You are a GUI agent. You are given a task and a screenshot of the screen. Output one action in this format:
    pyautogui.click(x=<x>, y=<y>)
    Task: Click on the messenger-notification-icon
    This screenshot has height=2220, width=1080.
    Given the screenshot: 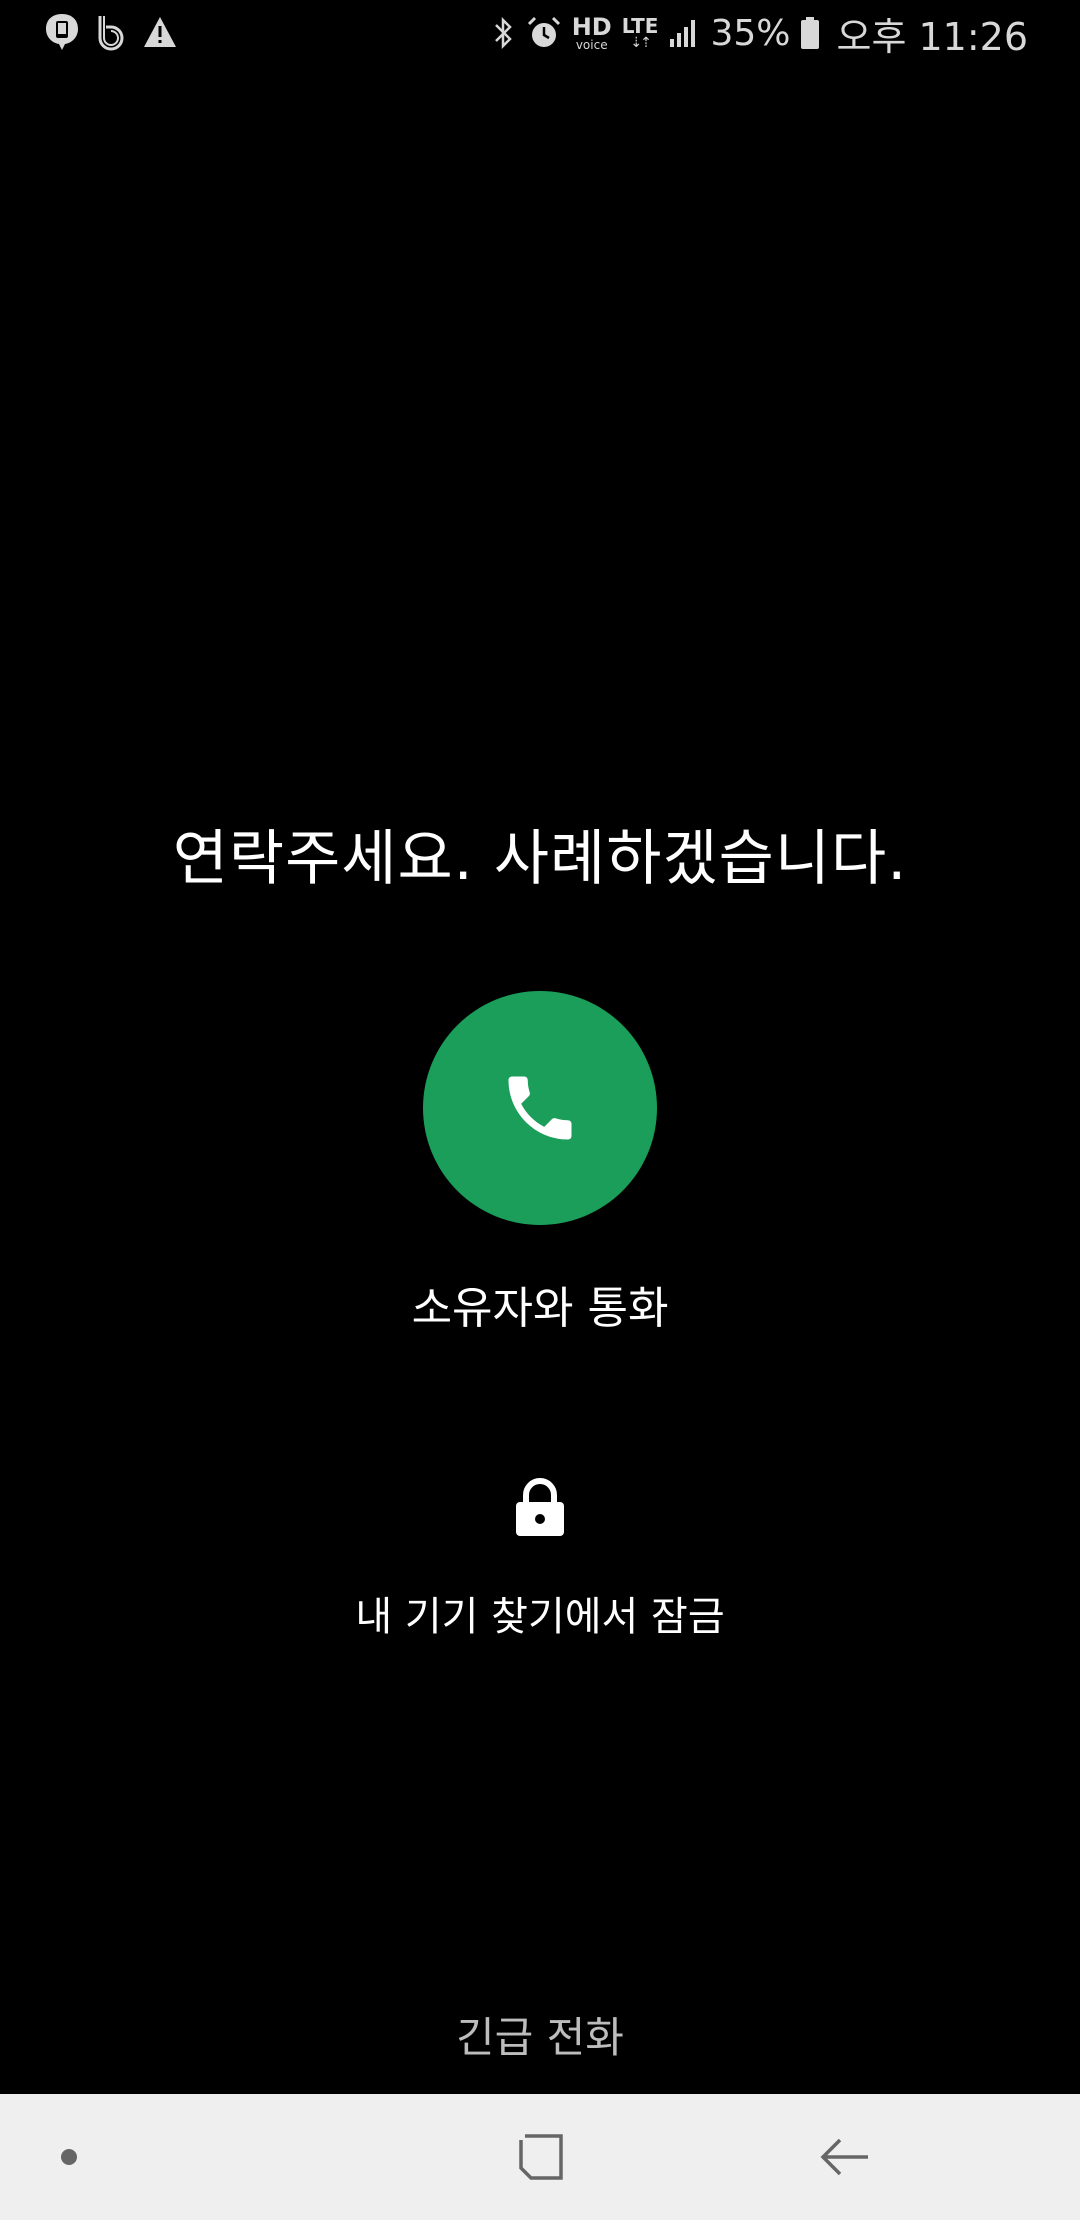 What is the action you would take?
    pyautogui.click(x=62, y=32)
    